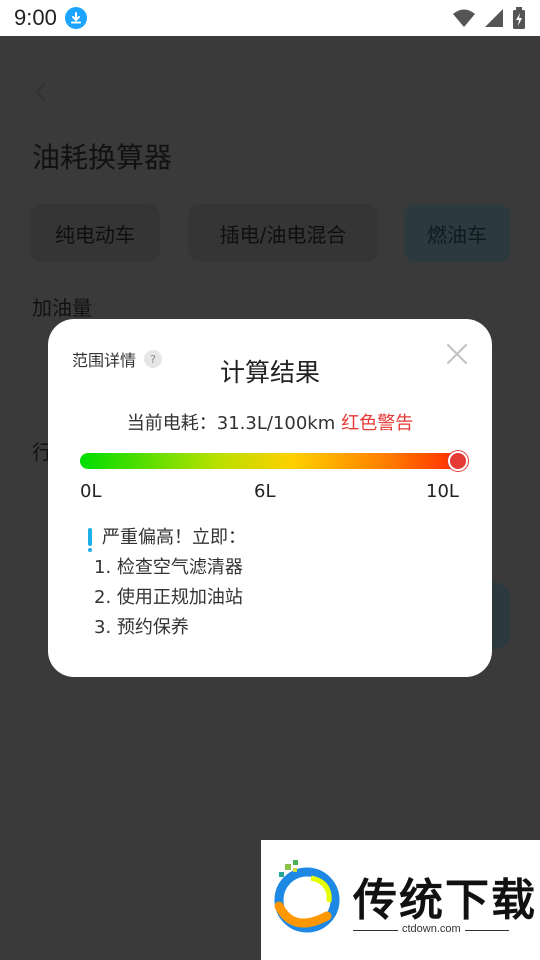 This screenshot has width=540, height=960. I want to click on current-consumption-value: 当前电耗：31.3L/100km, so click(231, 423).